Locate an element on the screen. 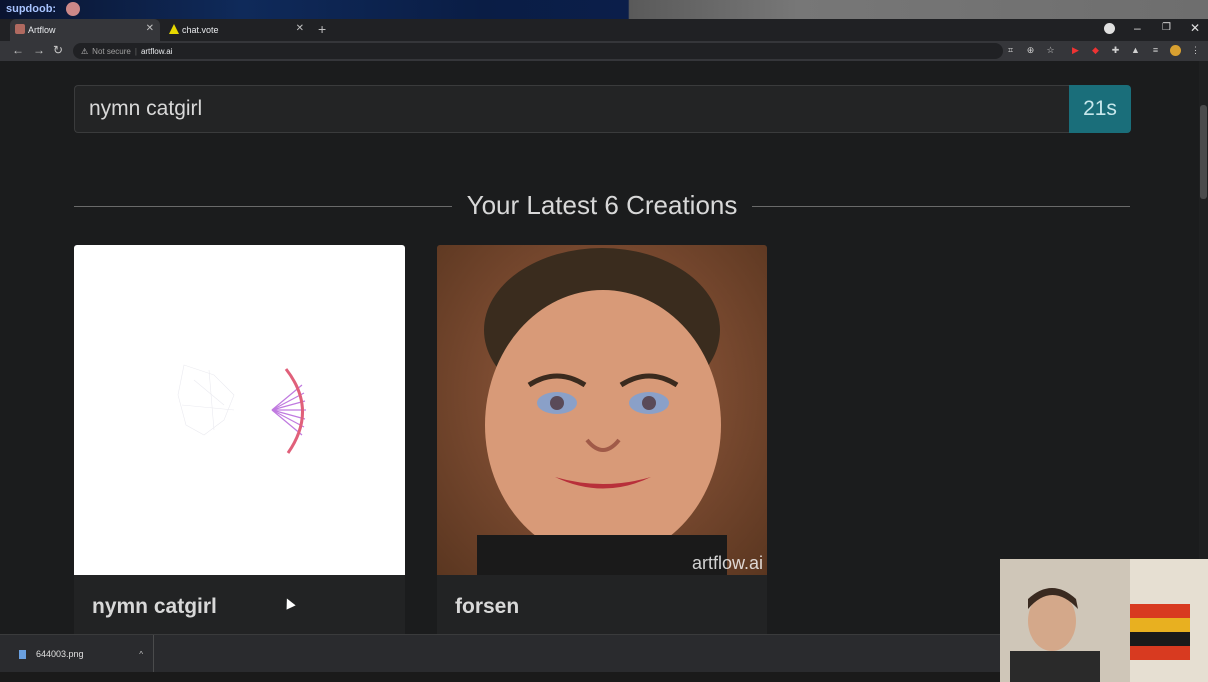 Image resolution: width=1208 pixels, height=682 pixels. close-window-icon: ✕ is located at coordinates (1195, 28).